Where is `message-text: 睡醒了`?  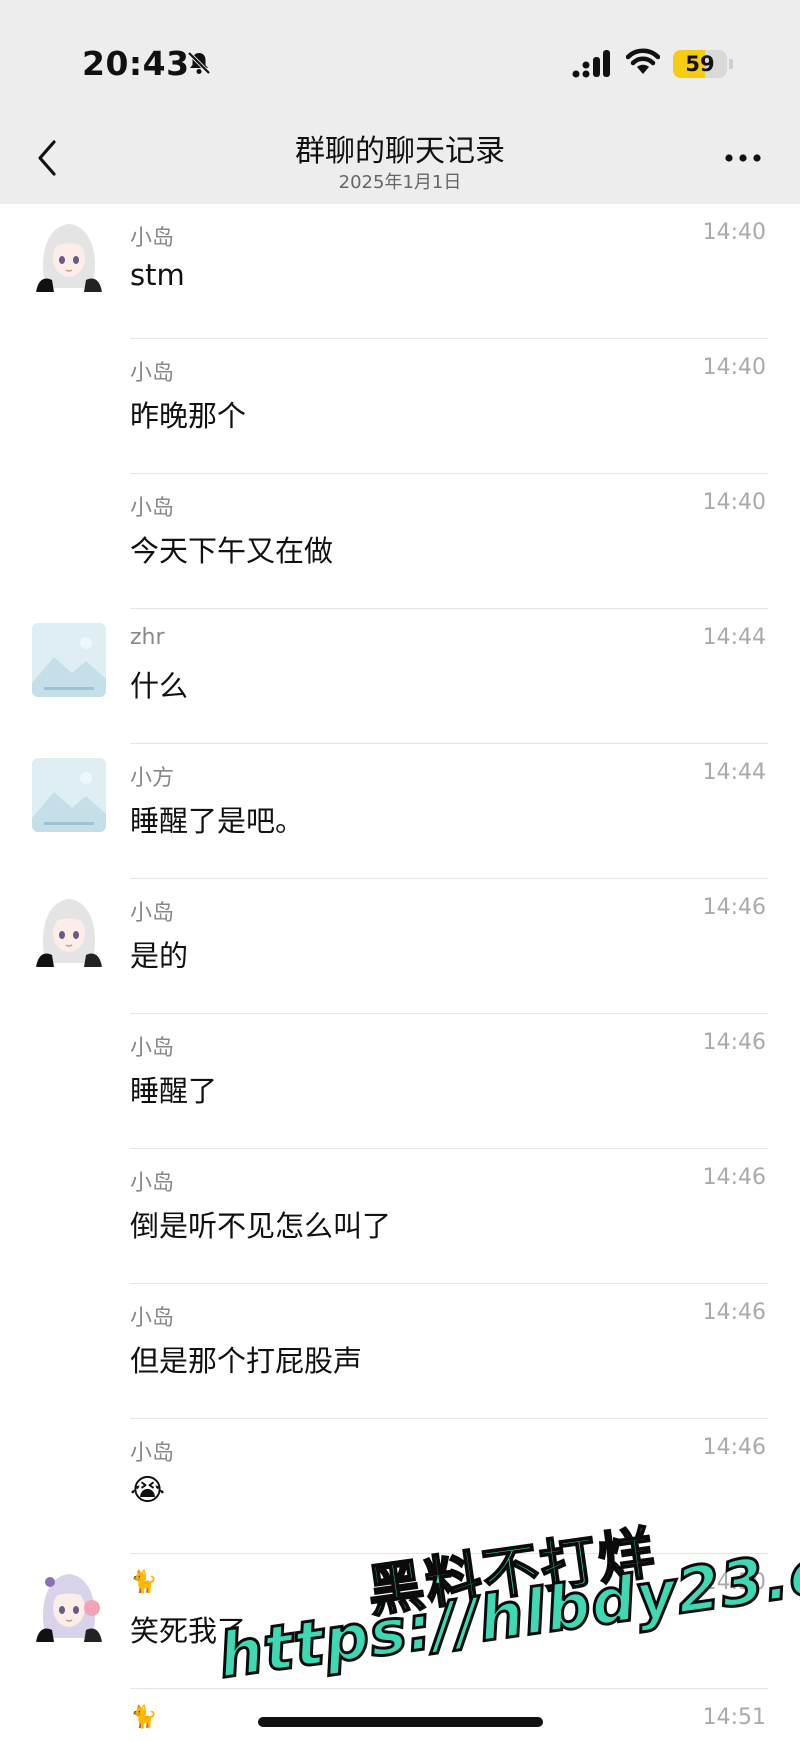 message-text: 睡醒了 is located at coordinates (174, 1091).